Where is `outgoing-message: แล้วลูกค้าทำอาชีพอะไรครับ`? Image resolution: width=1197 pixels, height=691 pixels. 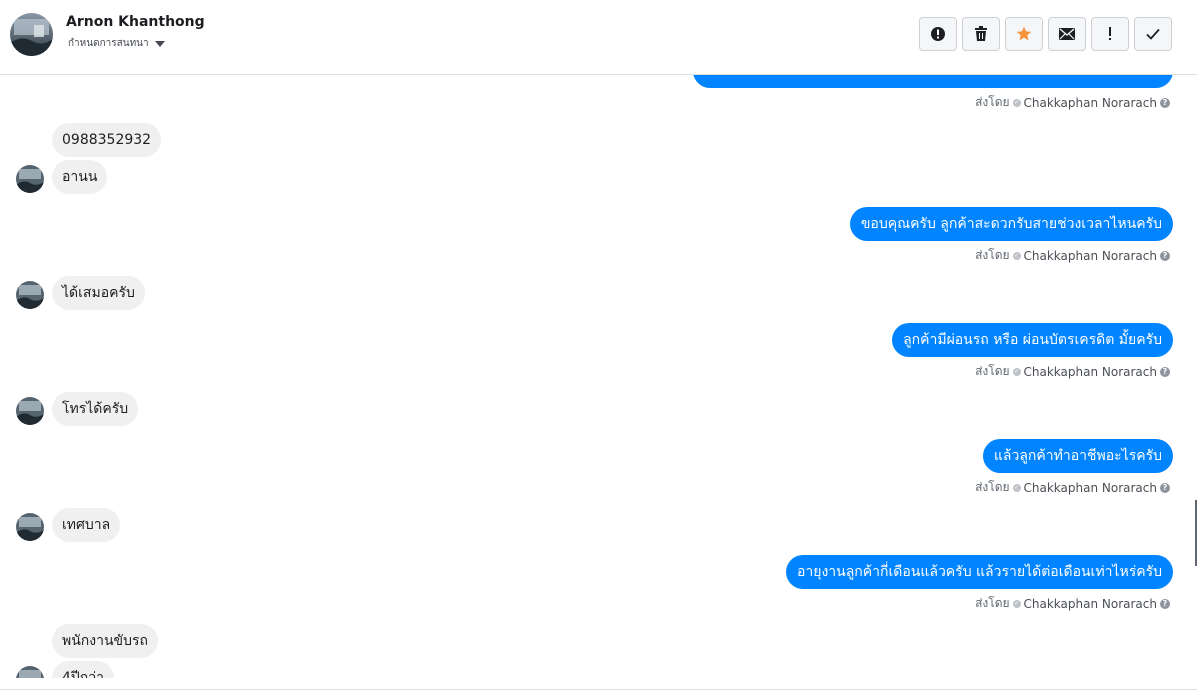
outgoing-message: แล้วลูกค้าทำอาชีพอะไรครับ is located at coordinates (1077, 456).